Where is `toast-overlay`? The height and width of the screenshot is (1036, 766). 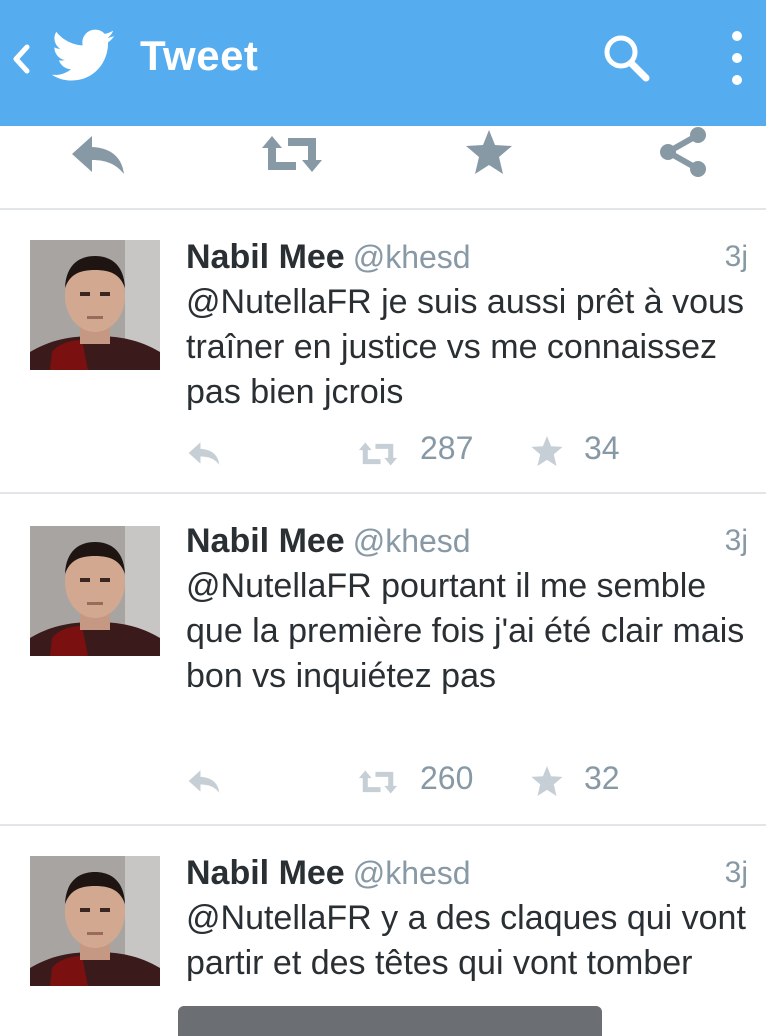
toast-overlay is located at coordinates (390, 1021).